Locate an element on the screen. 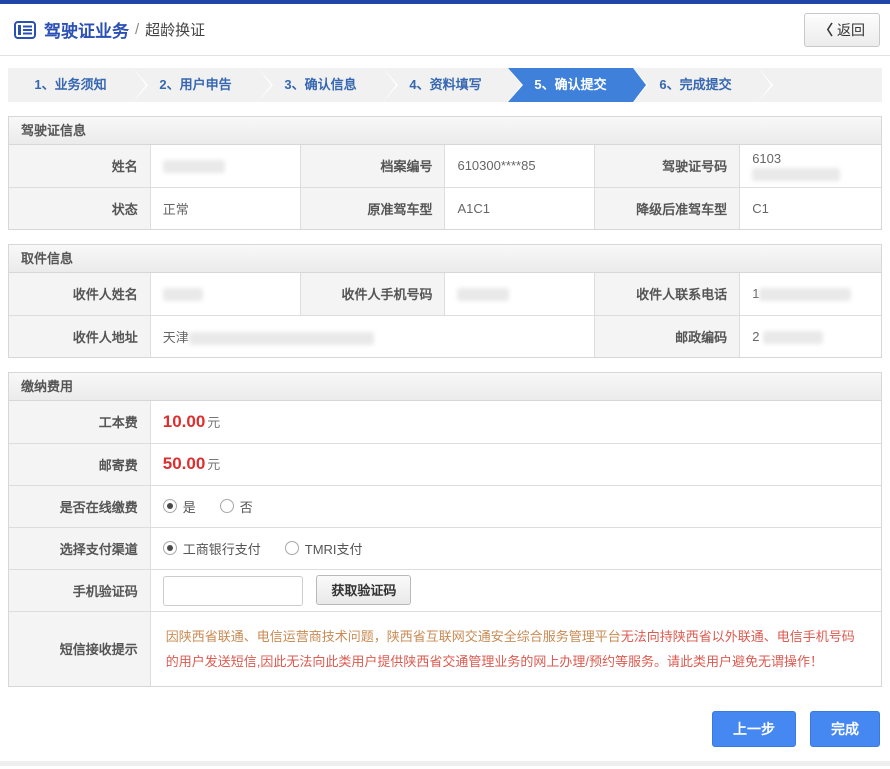 The height and width of the screenshot is (769, 890). bottom-strip is located at coordinates (445, 764).